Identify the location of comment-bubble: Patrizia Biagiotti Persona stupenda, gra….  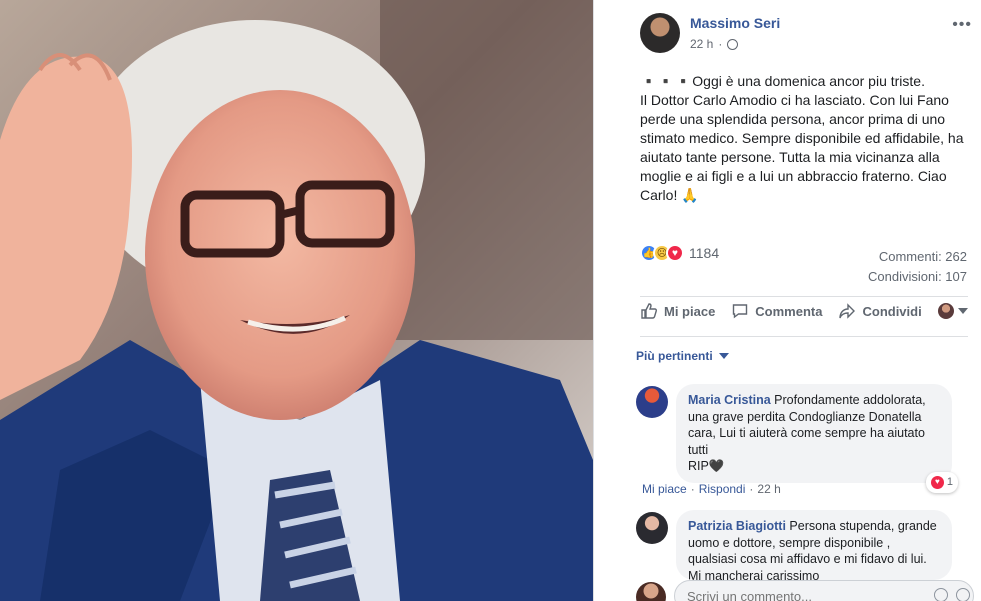
(814, 545).